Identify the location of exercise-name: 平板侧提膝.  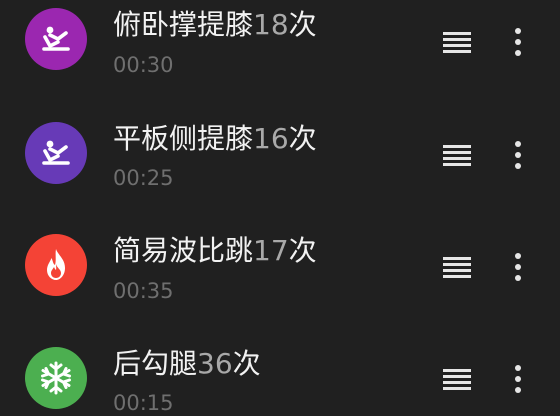
(183, 138).